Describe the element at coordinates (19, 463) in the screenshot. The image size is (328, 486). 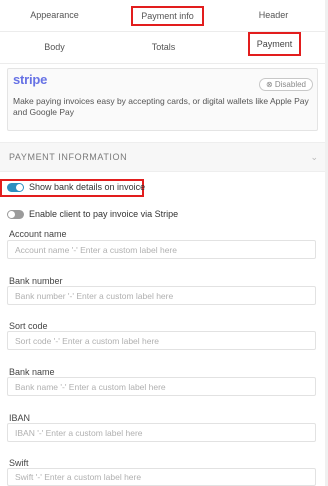
I see `swift-label: Swift` at that location.